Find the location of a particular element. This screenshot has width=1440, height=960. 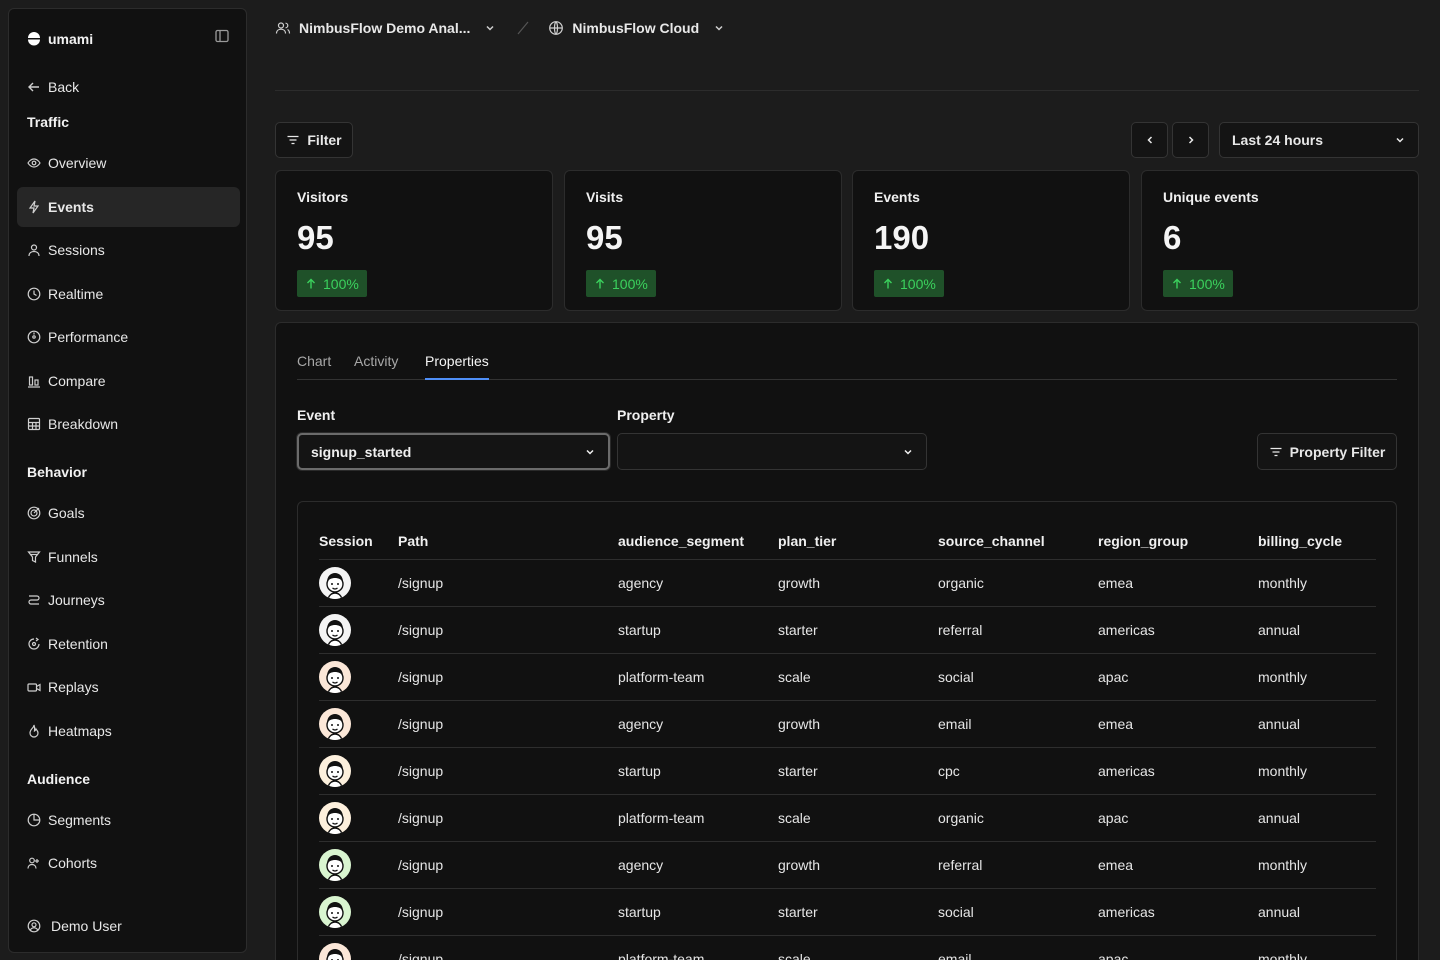

sidebar-item-label: Goals is located at coordinates (66, 513).